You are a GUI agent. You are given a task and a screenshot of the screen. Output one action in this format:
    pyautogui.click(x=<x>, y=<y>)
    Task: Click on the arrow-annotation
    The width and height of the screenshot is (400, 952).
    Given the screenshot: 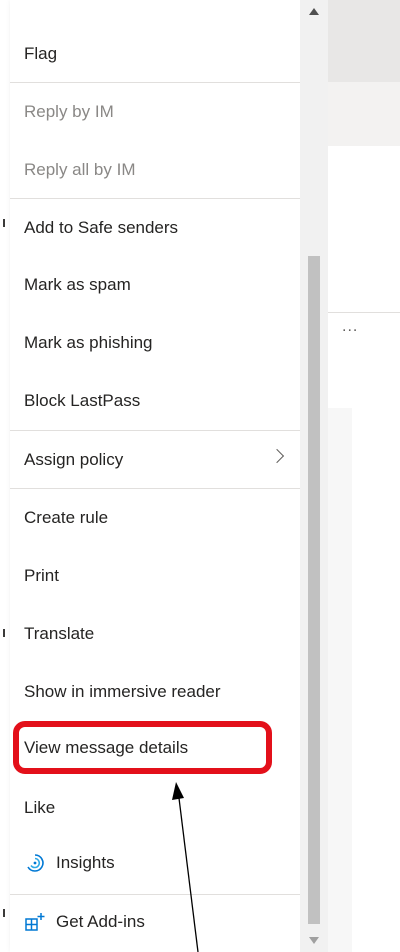 What is the action you would take?
    pyautogui.click(x=185, y=867)
    